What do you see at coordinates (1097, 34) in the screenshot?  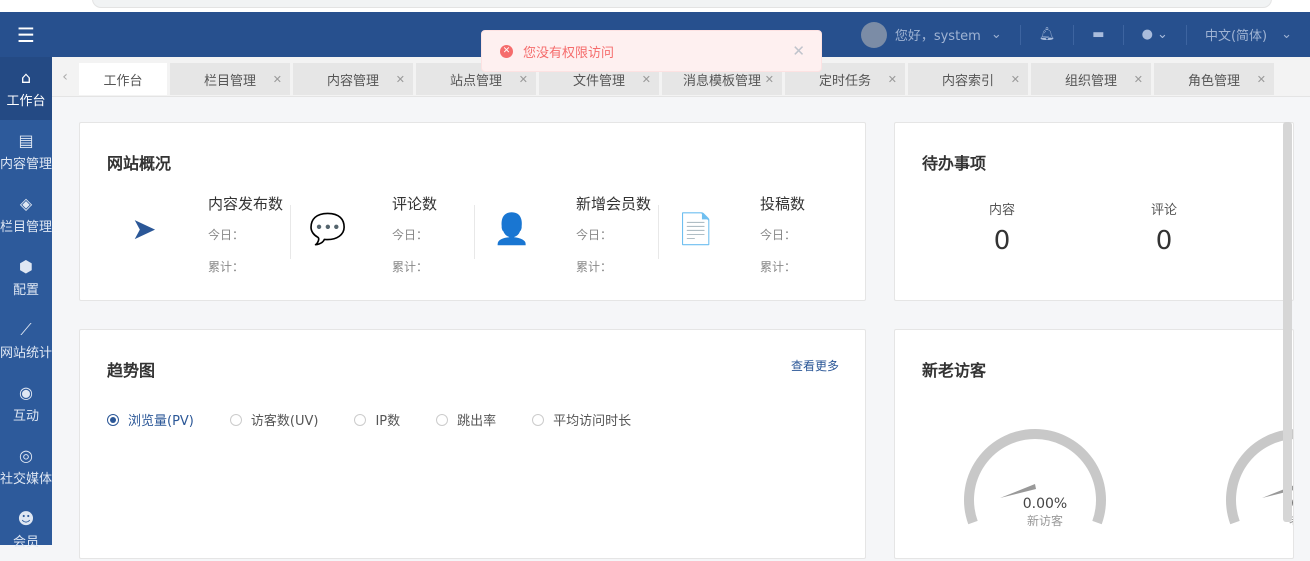 I see `monitor-icon: ▬` at bounding box center [1097, 34].